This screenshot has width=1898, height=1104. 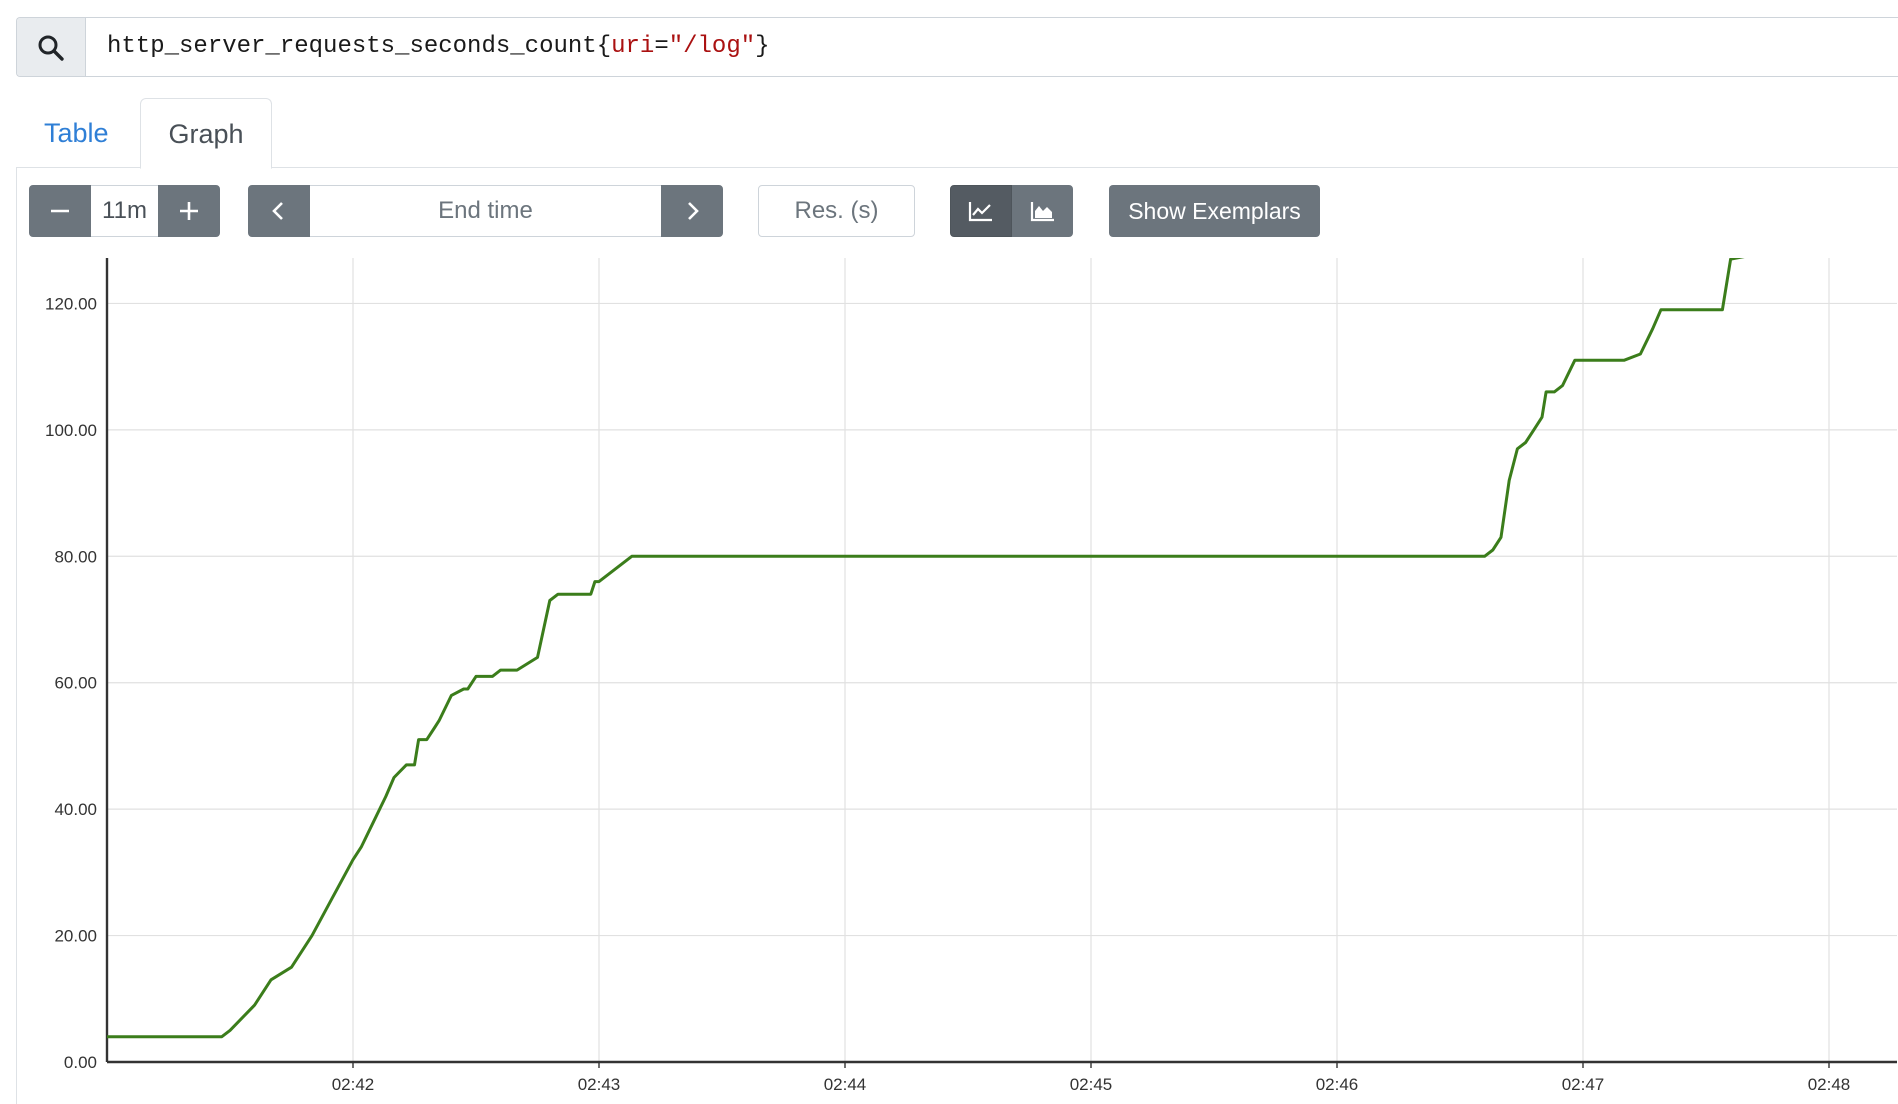 I want to click on stacked-button, so click(x=1042, y=211).